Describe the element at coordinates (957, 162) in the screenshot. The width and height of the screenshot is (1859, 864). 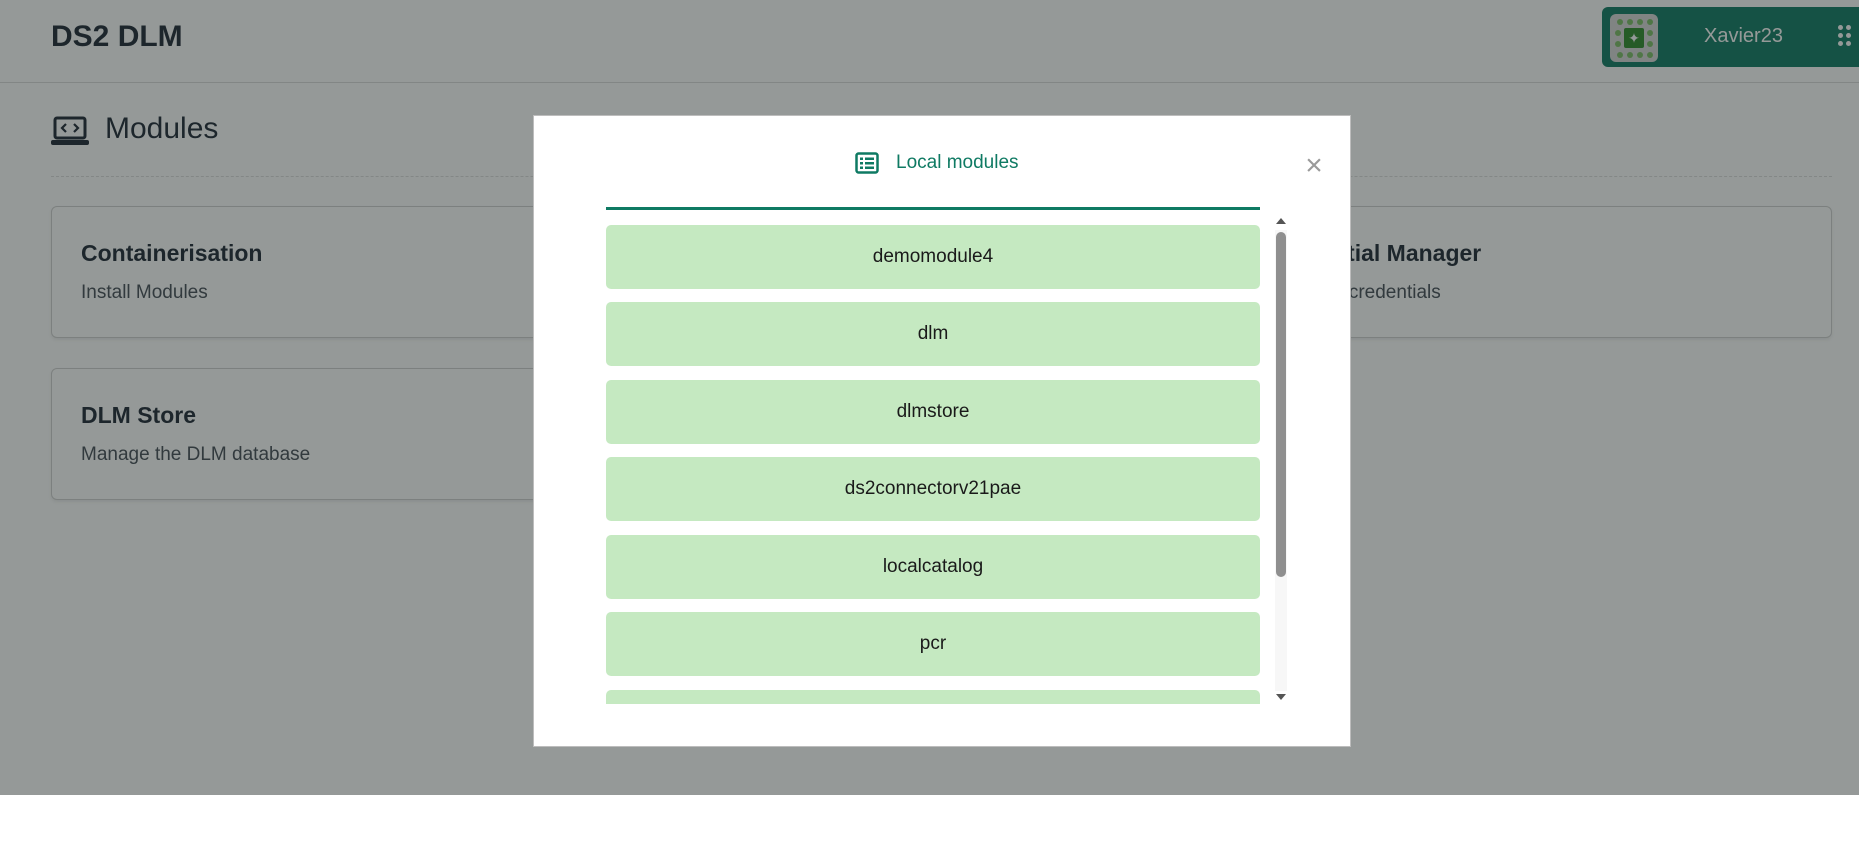
I see `tab-label: Local modules` at that location.